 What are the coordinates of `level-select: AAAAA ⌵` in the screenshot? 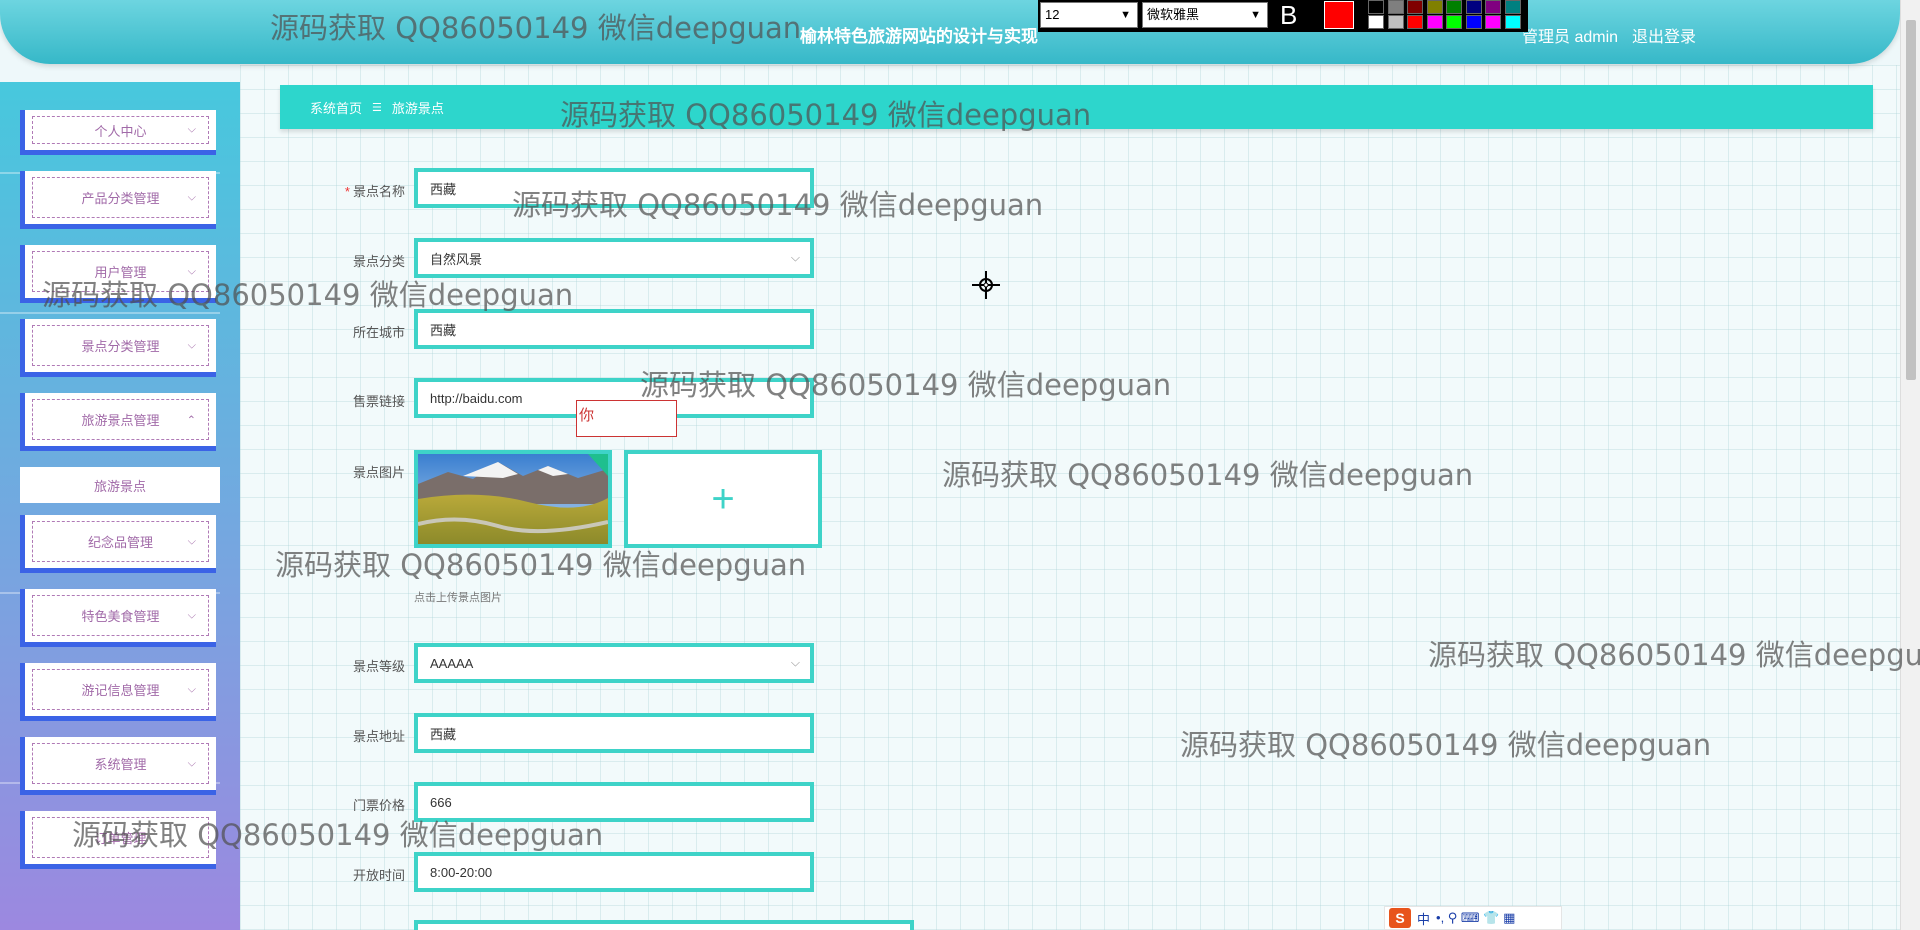 It's located at (614, 663).